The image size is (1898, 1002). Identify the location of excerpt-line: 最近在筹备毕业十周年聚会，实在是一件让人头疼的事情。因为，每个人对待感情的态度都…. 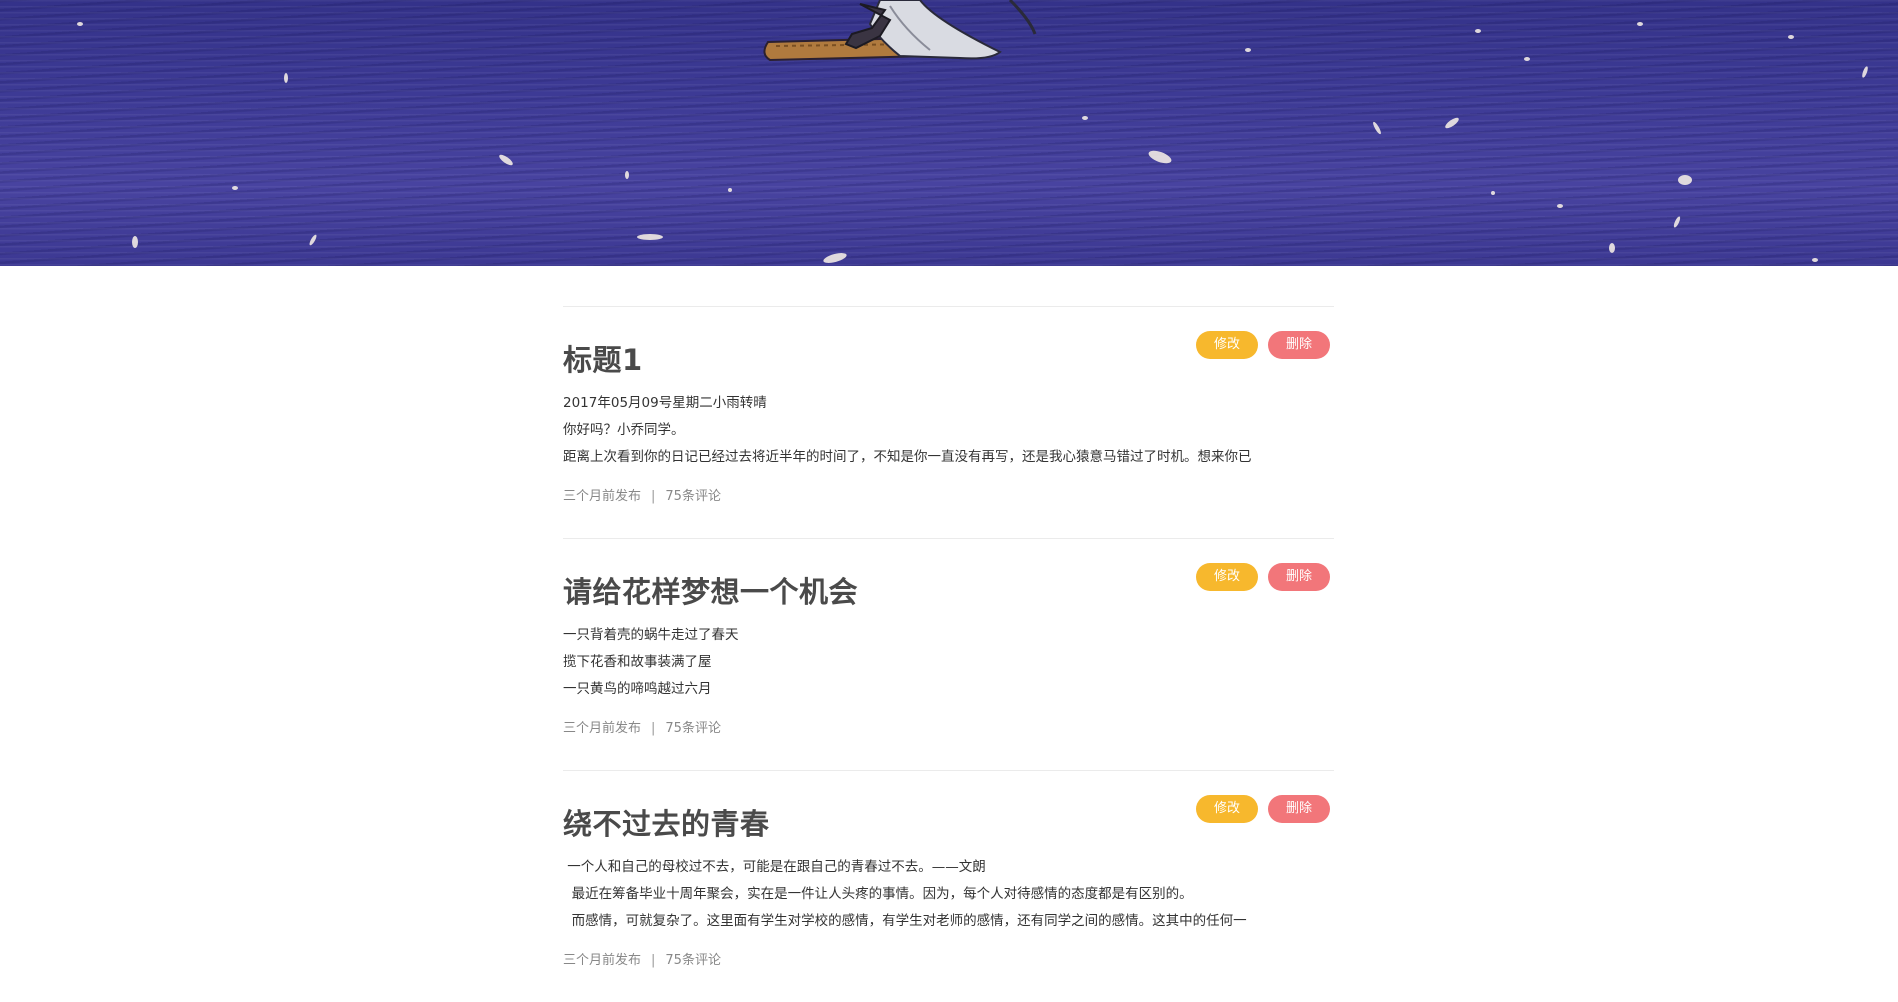
(878, 894).